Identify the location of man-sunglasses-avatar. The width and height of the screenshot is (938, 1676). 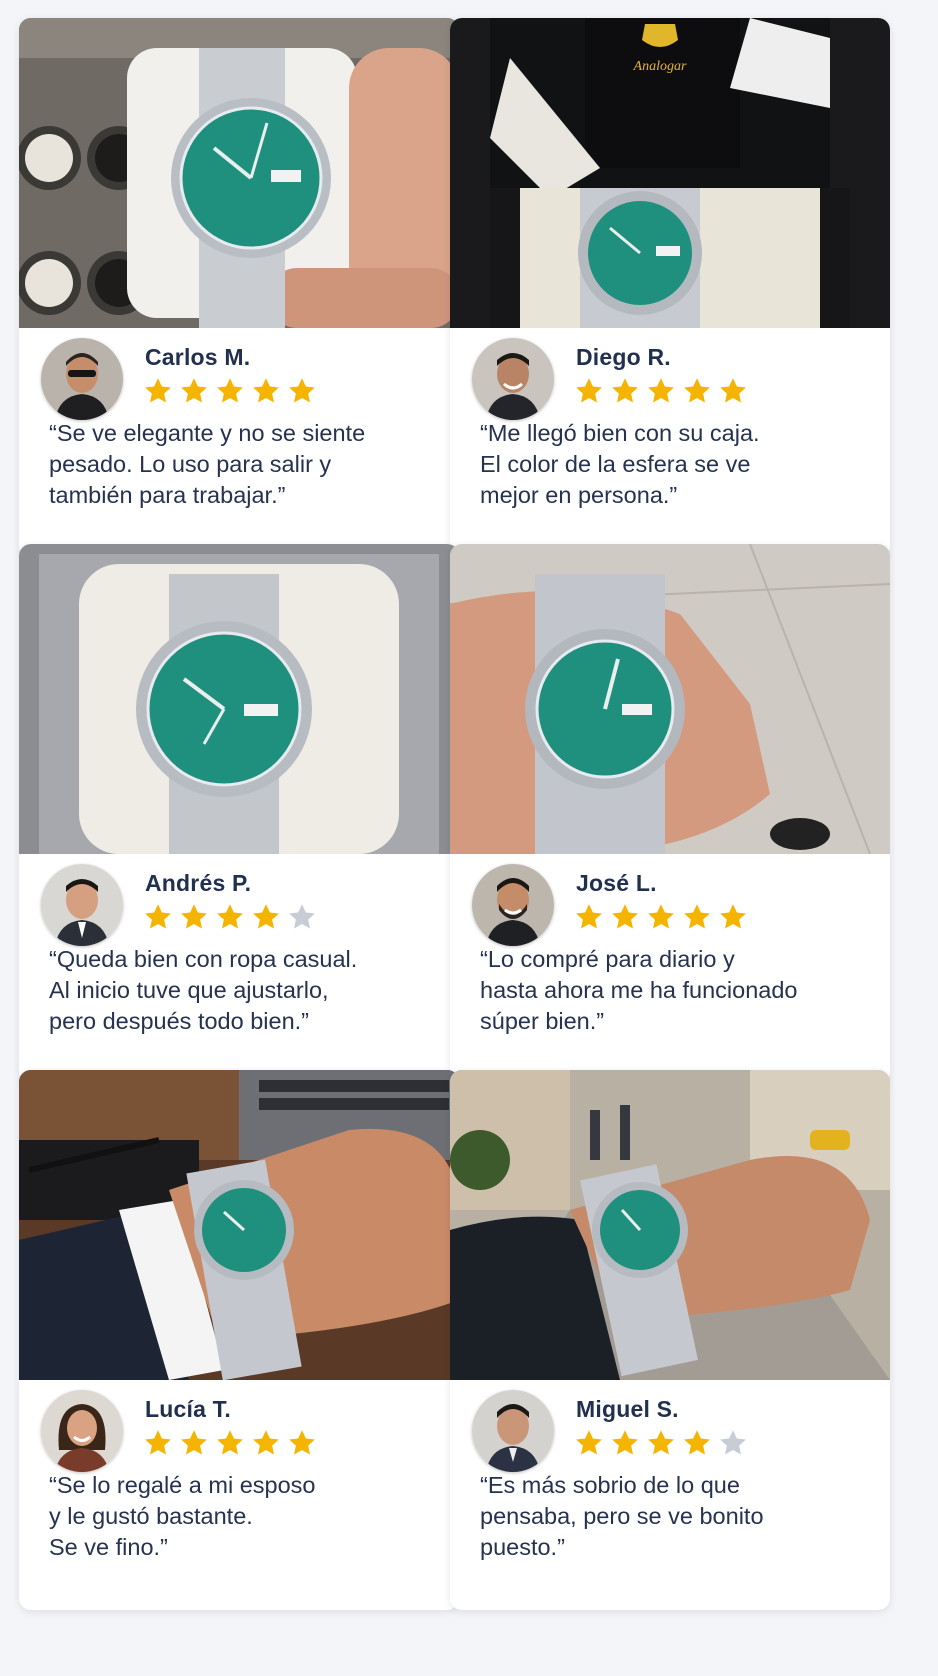
(82, 379).